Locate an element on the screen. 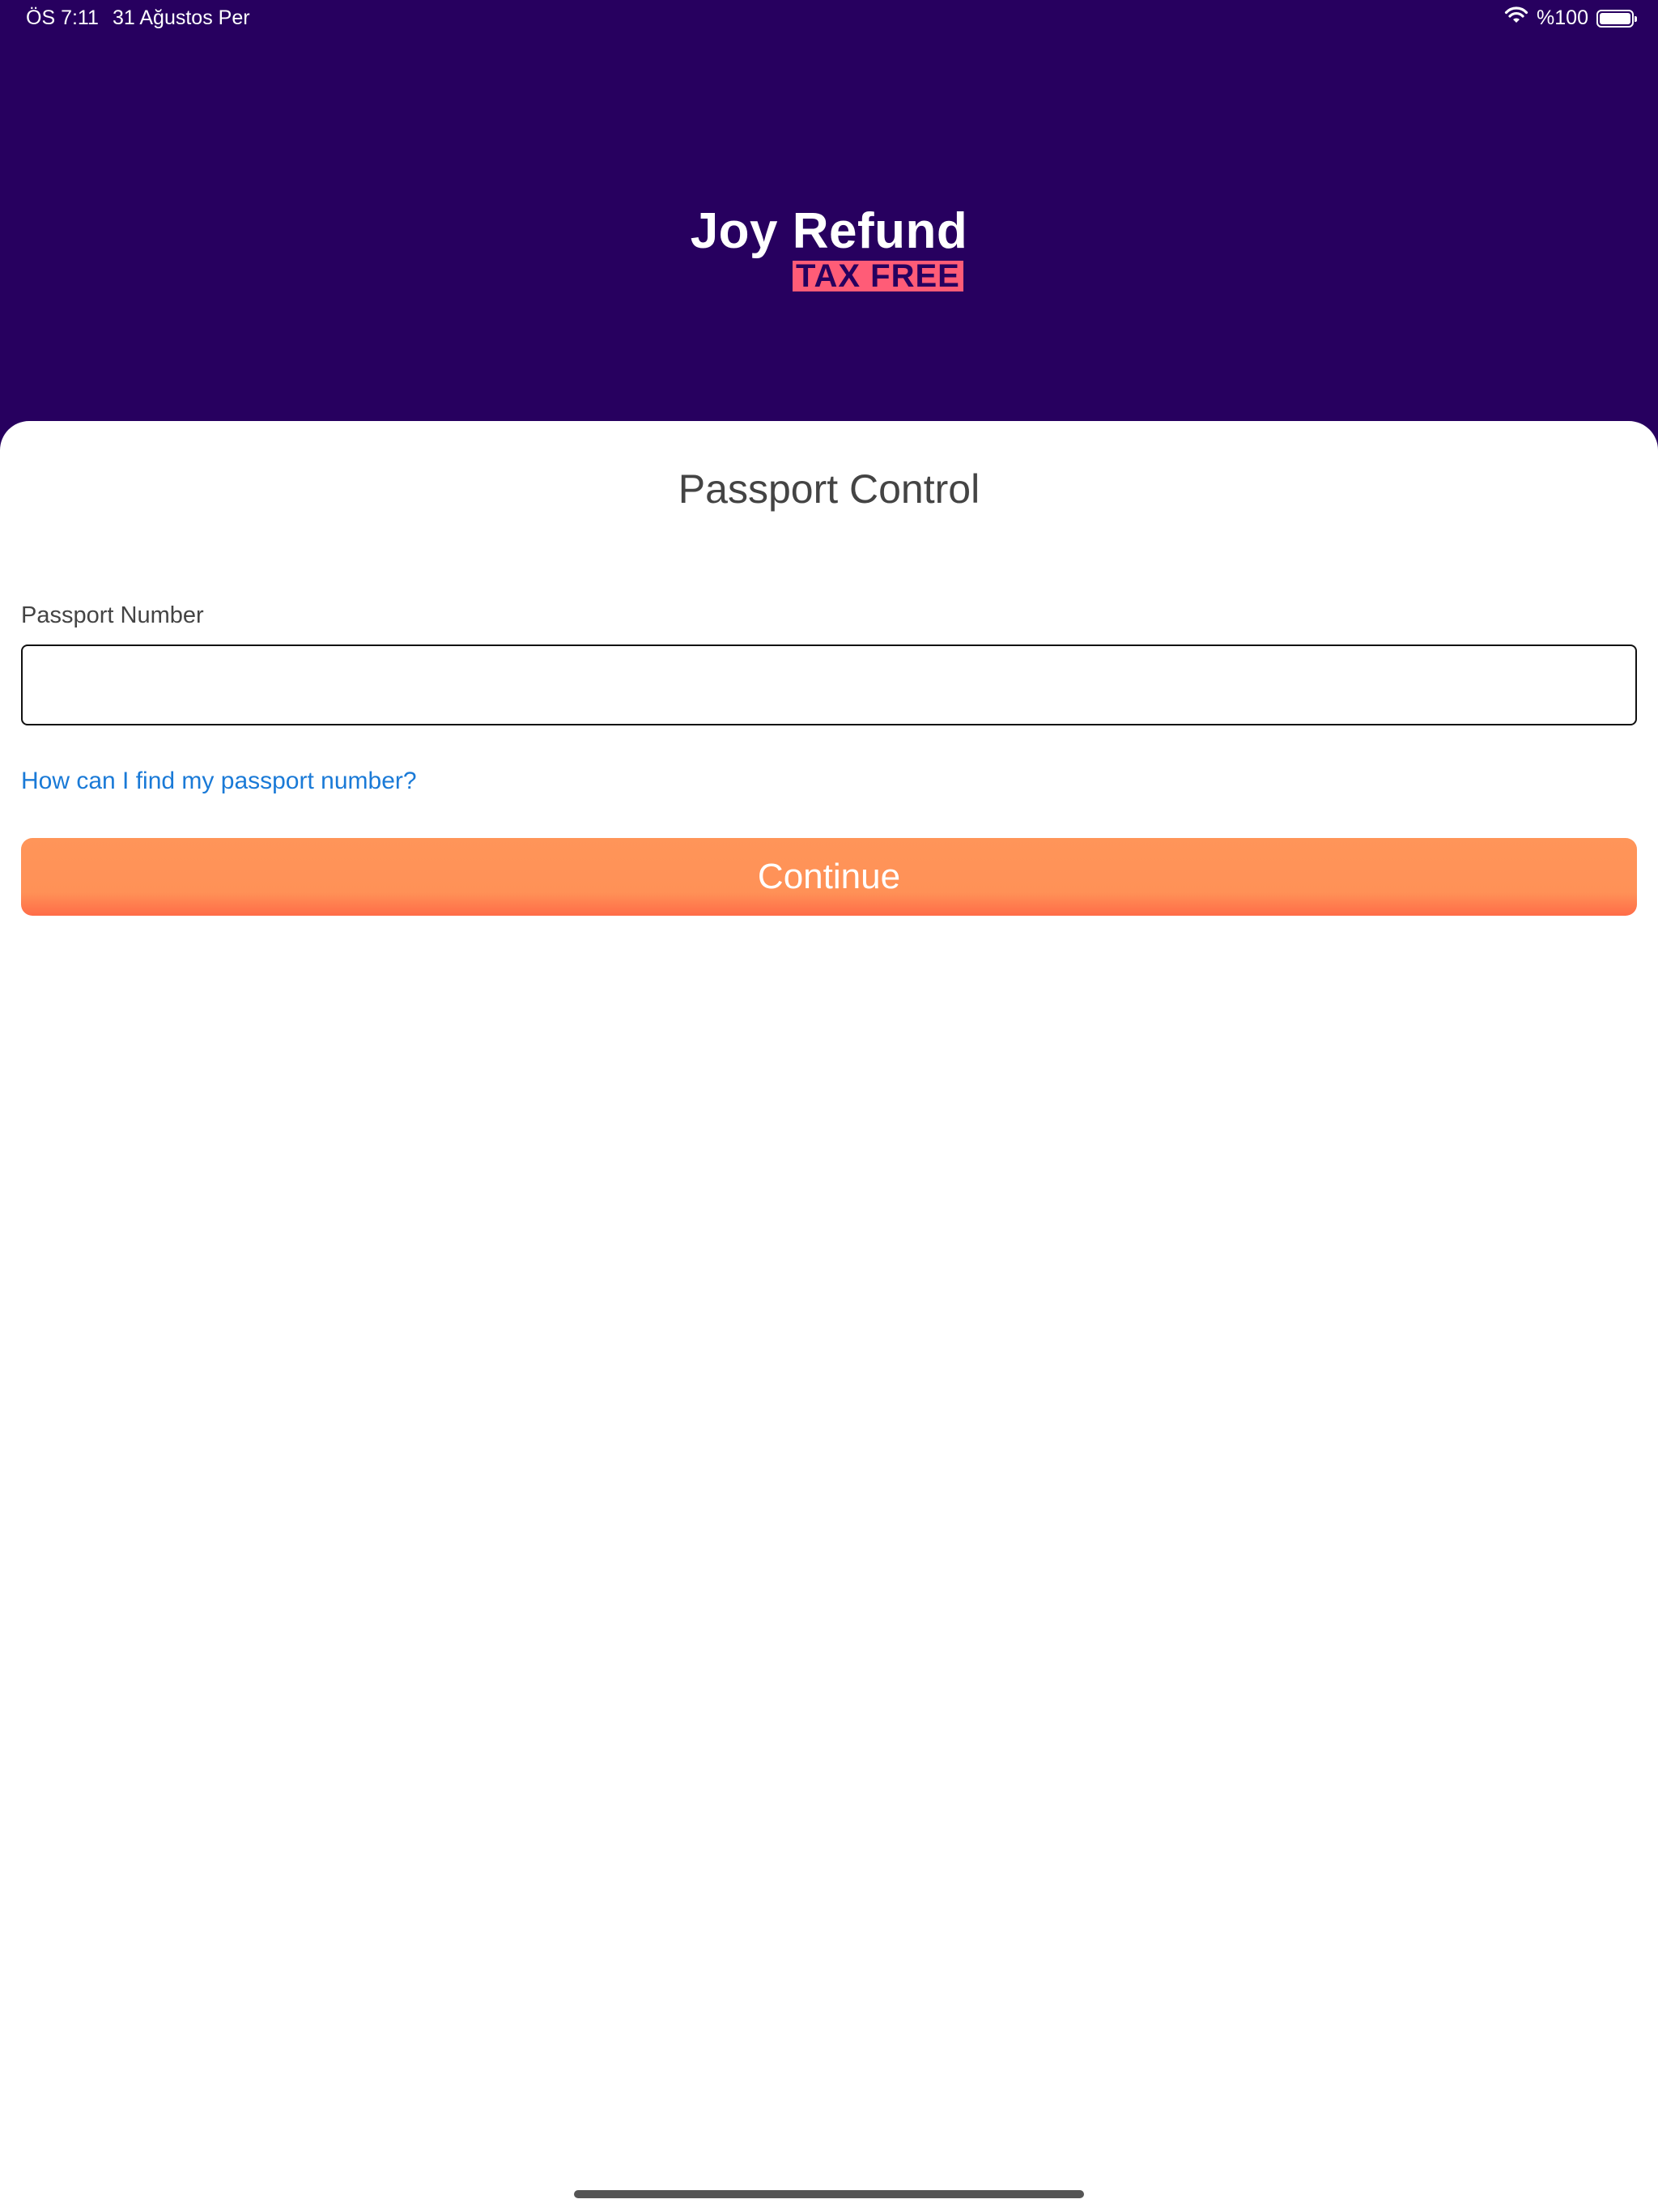 The width and height of the screenshot is (1658, 2212). status-indicators: %100 is located at coordinates (1570, 18).